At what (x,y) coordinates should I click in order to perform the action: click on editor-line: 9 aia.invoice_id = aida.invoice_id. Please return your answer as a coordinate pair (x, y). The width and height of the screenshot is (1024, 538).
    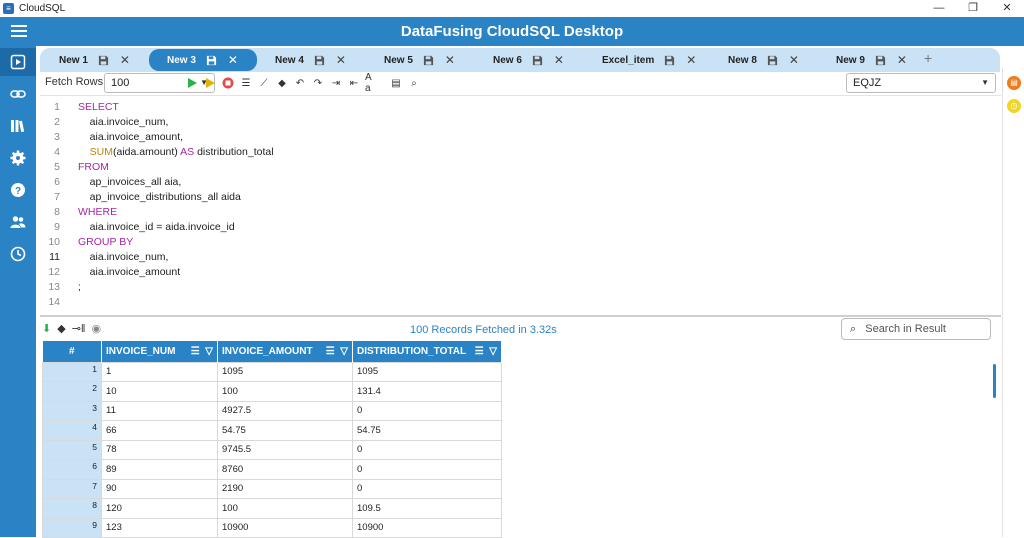
    Looking at the image, I should click on (490, 227).